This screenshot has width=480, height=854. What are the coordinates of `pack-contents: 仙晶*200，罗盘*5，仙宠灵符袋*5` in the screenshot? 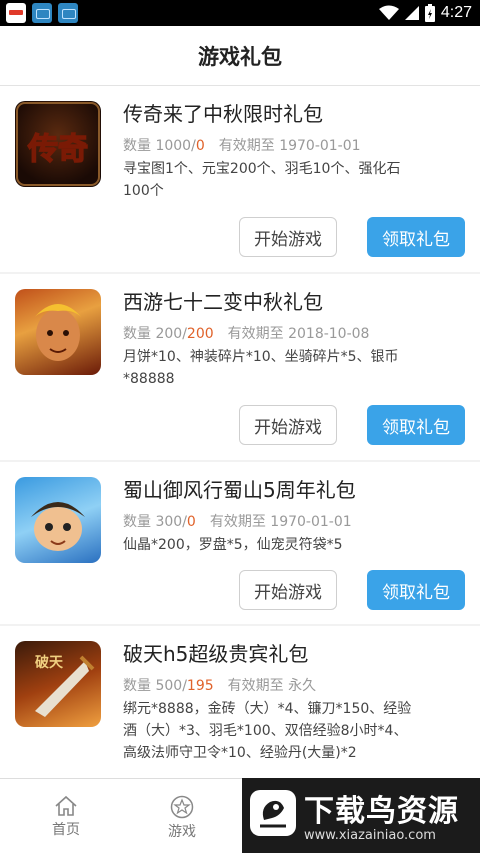 It's located at (273, 545).